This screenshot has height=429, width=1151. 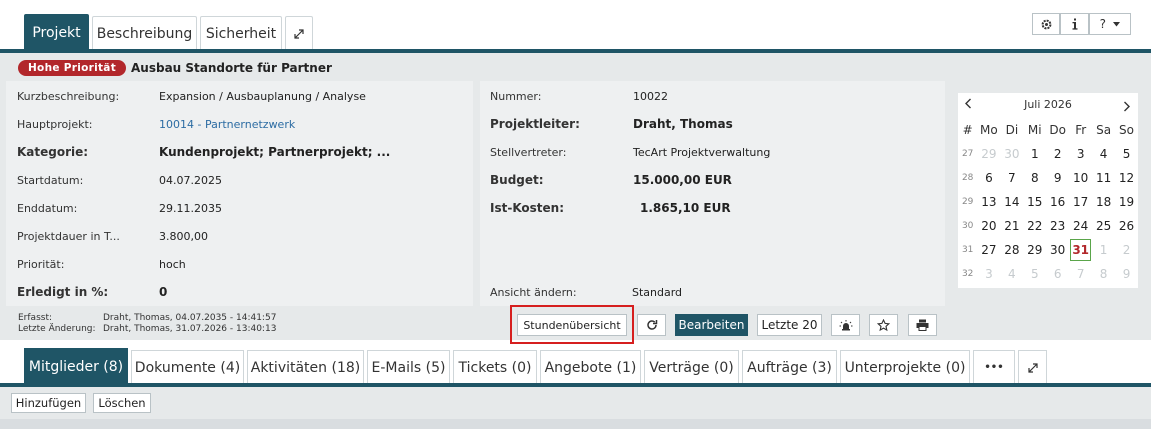 What do you see at coordinates (299, 33) in the screenshot?
I see `expand-tab-button` at bounding box center [299, 33].